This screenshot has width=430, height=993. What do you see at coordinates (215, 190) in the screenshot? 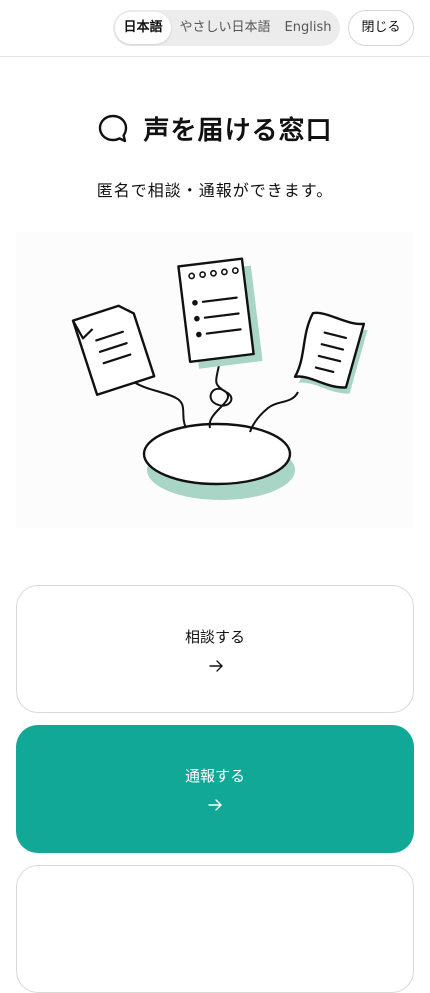
I see `page-subtitle: 匿名で相談・通報ができます。` at bounding box center [215, 190].